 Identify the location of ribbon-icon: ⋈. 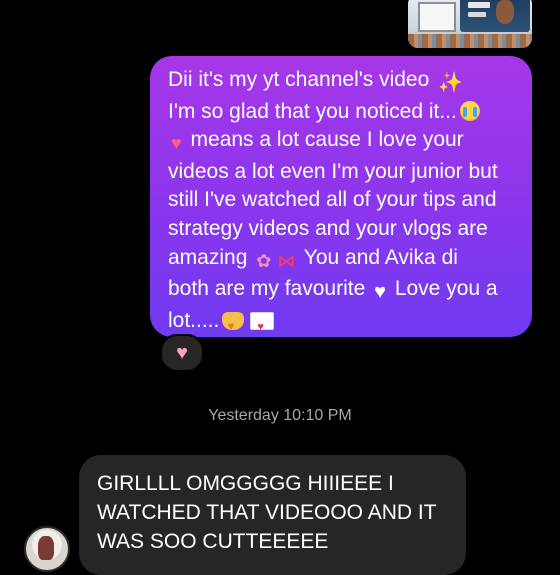
(286, 260).